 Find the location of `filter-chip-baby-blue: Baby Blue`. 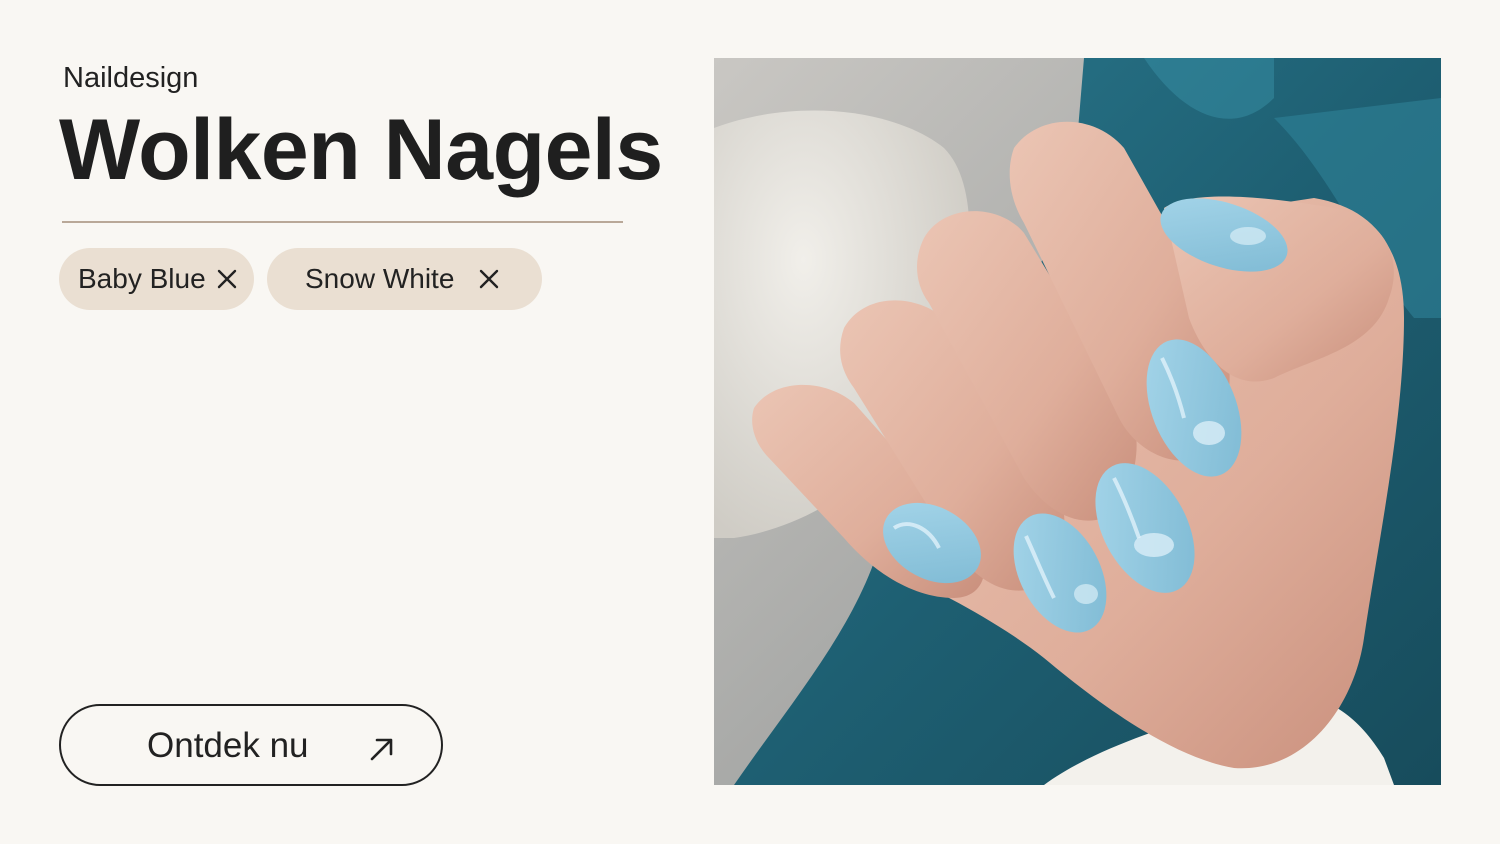

filter-chip-baby-blue: Baby Blue is located at coordinates (156, 279).